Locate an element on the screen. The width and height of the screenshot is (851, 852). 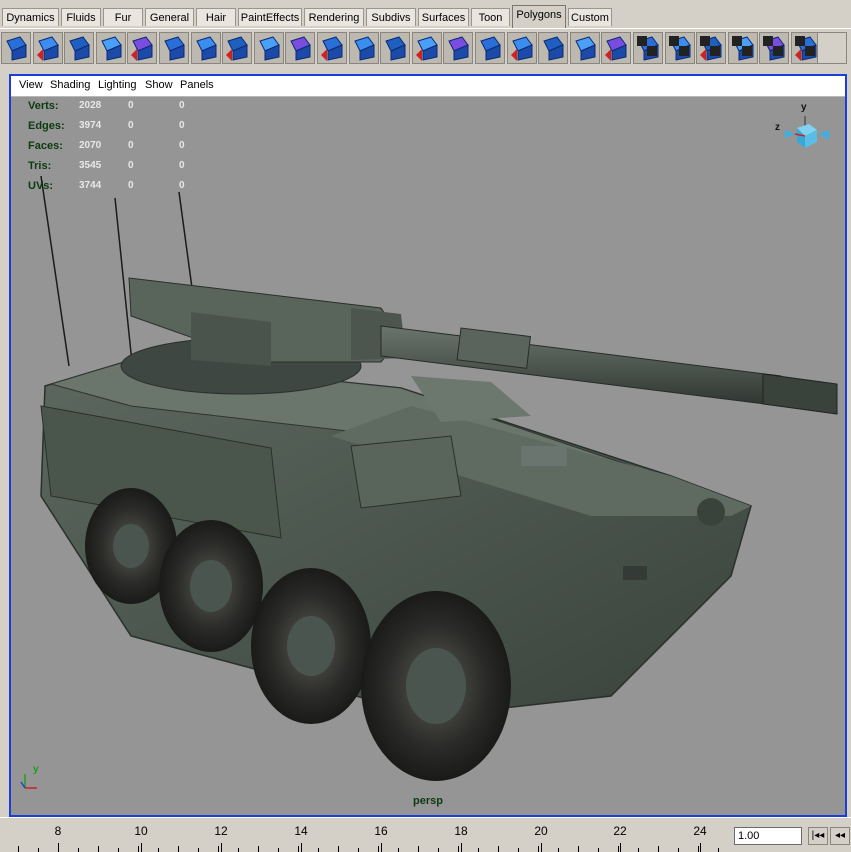
shelf-tool-row is located at coordinates (425, 48).